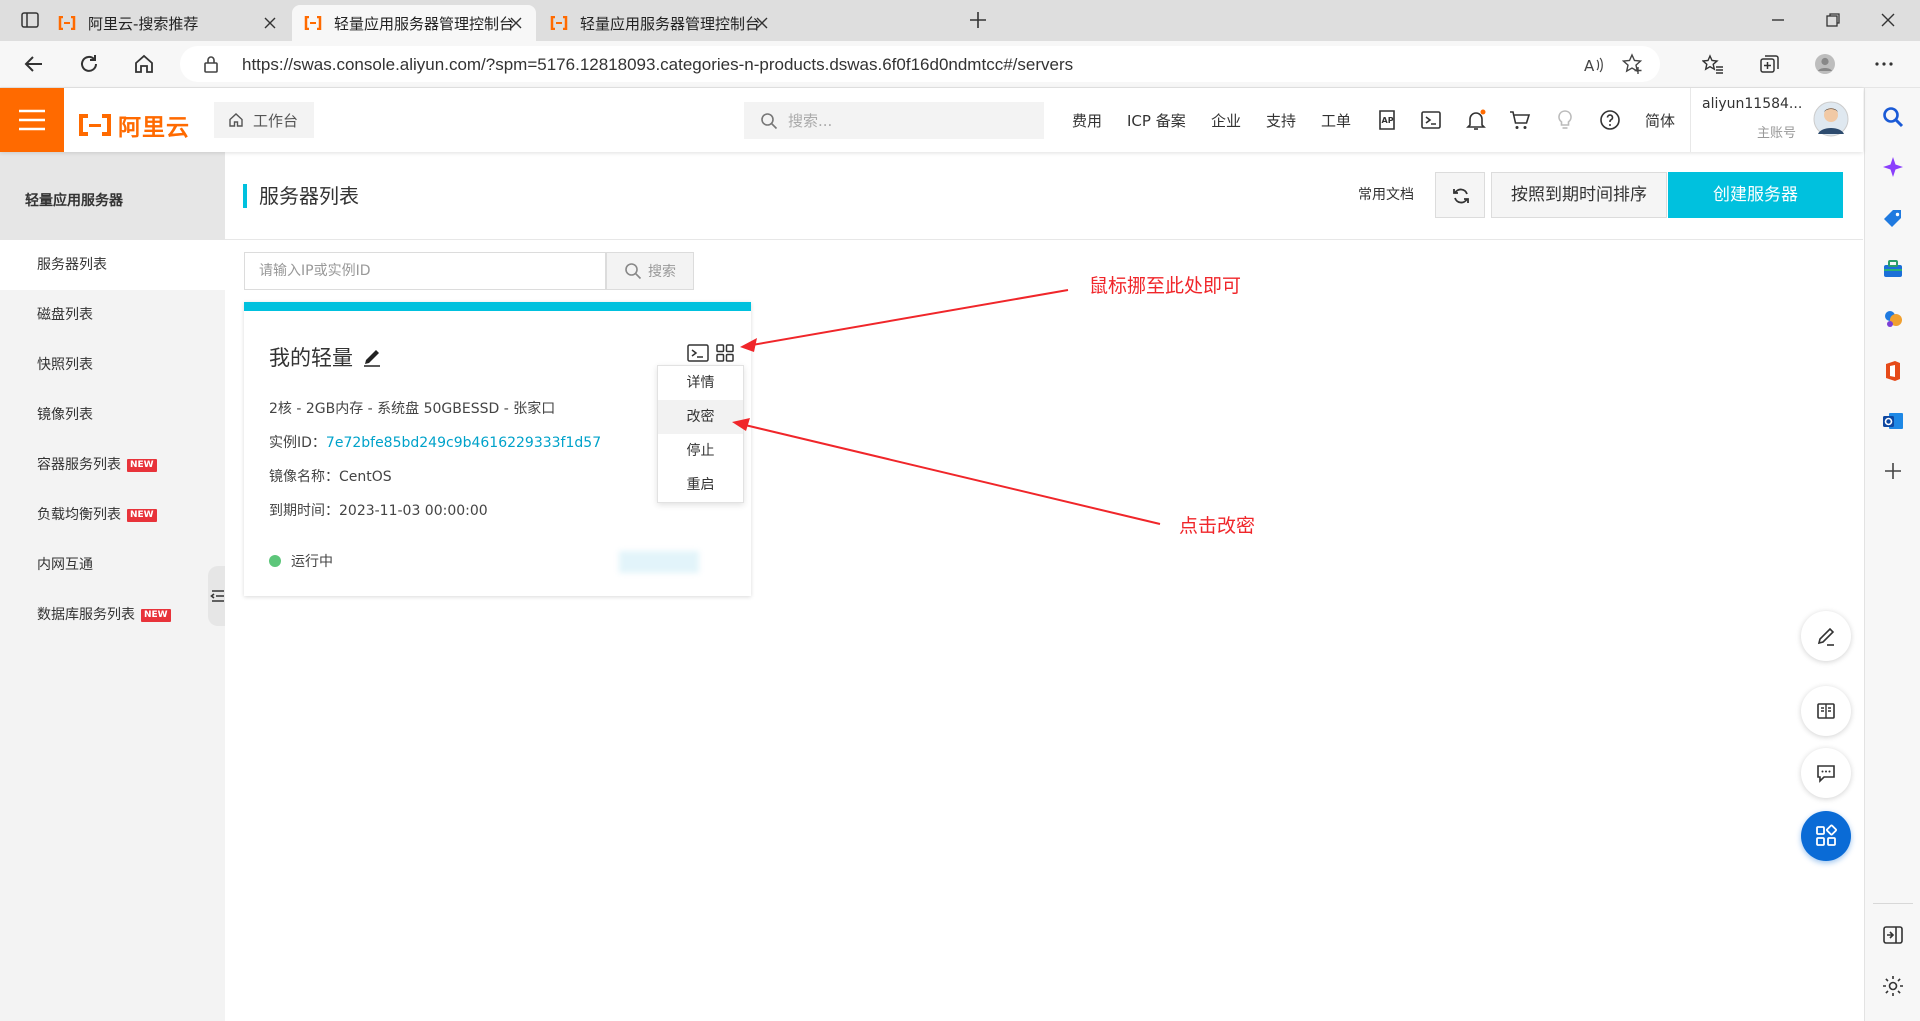 The height and width of the screenshot is (1021, 1920). I want to click on account-menu: aliyun11584... 主账号, so click(1776, 120).